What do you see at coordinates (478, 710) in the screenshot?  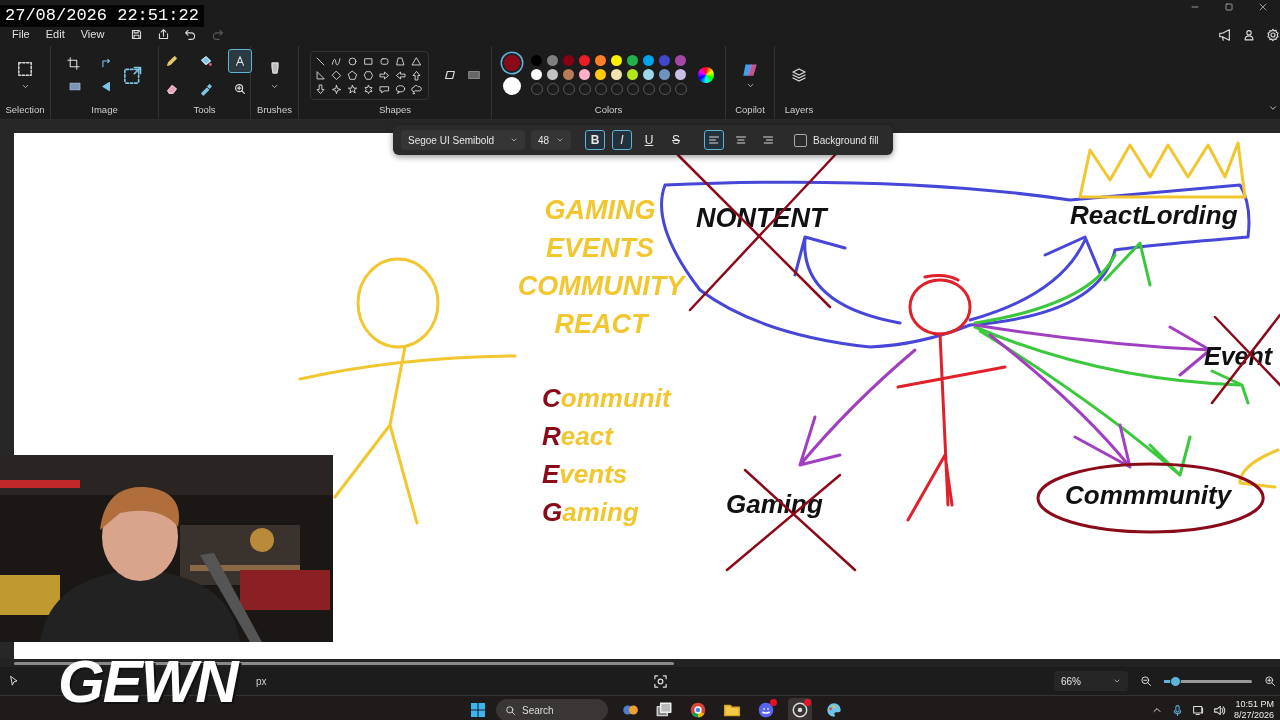 I see `windows-start-icon` at bounding box center [478, 710].